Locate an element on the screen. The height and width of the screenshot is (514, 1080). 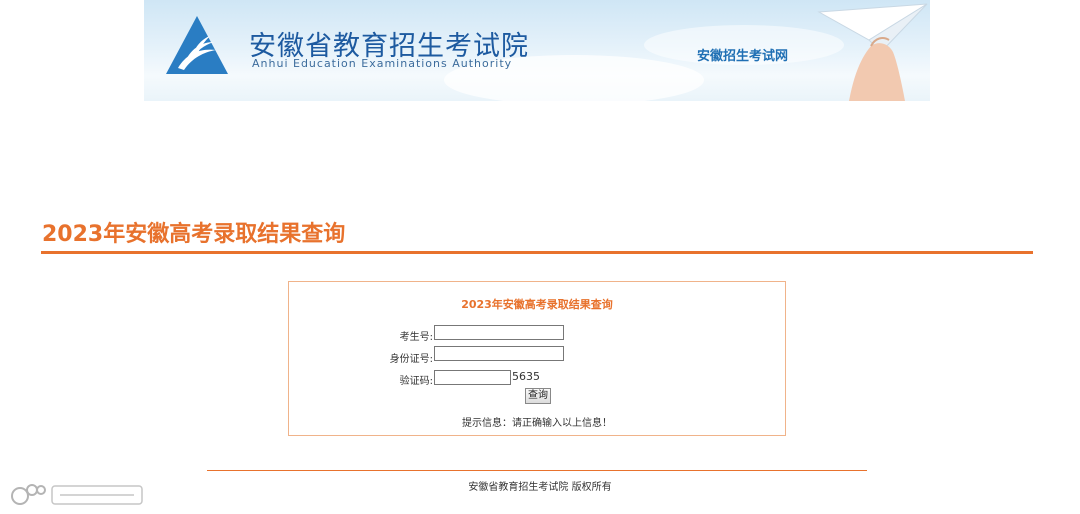
page-title: 2023年安徽高考录取结果查询 is located at coordinates (194, 234).